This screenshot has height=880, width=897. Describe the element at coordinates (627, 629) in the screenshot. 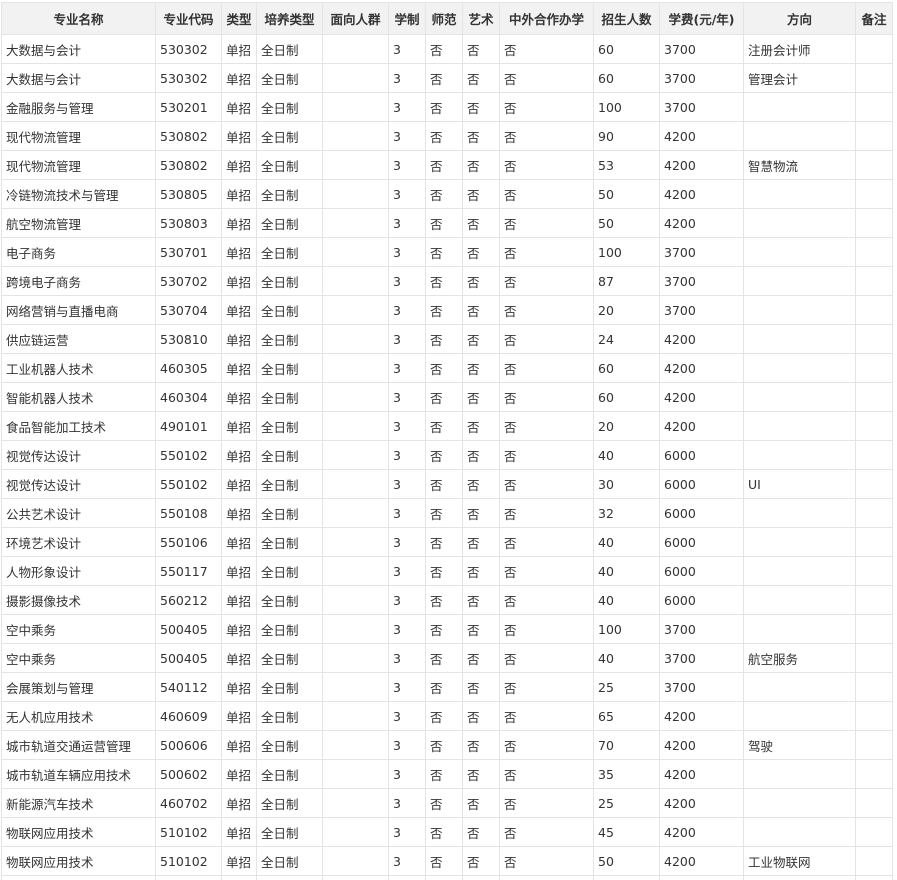

I see `enrollment-cell: 100` at that location.